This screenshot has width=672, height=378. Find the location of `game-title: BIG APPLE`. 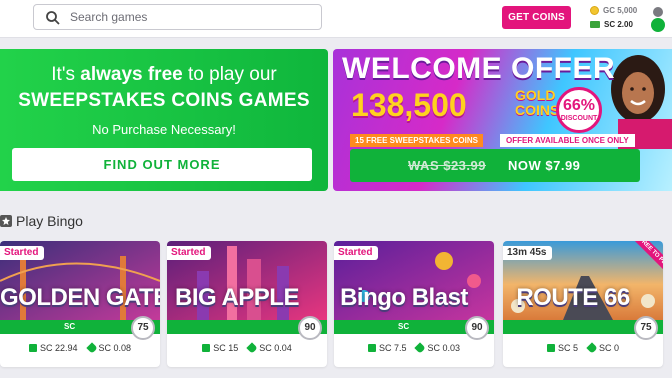

game-title: BIG APPLE is located at coordinates (237, 297).